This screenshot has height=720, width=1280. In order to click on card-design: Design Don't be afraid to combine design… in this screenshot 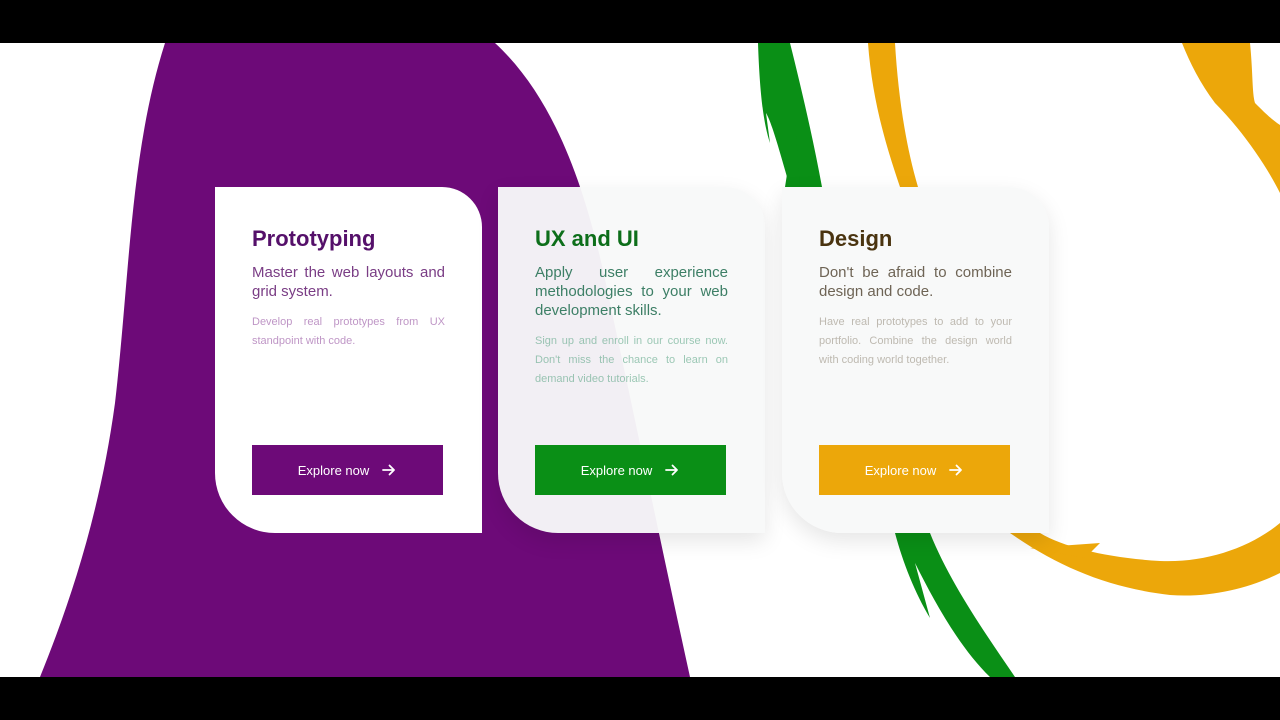, I will do `click(915, 360)`.